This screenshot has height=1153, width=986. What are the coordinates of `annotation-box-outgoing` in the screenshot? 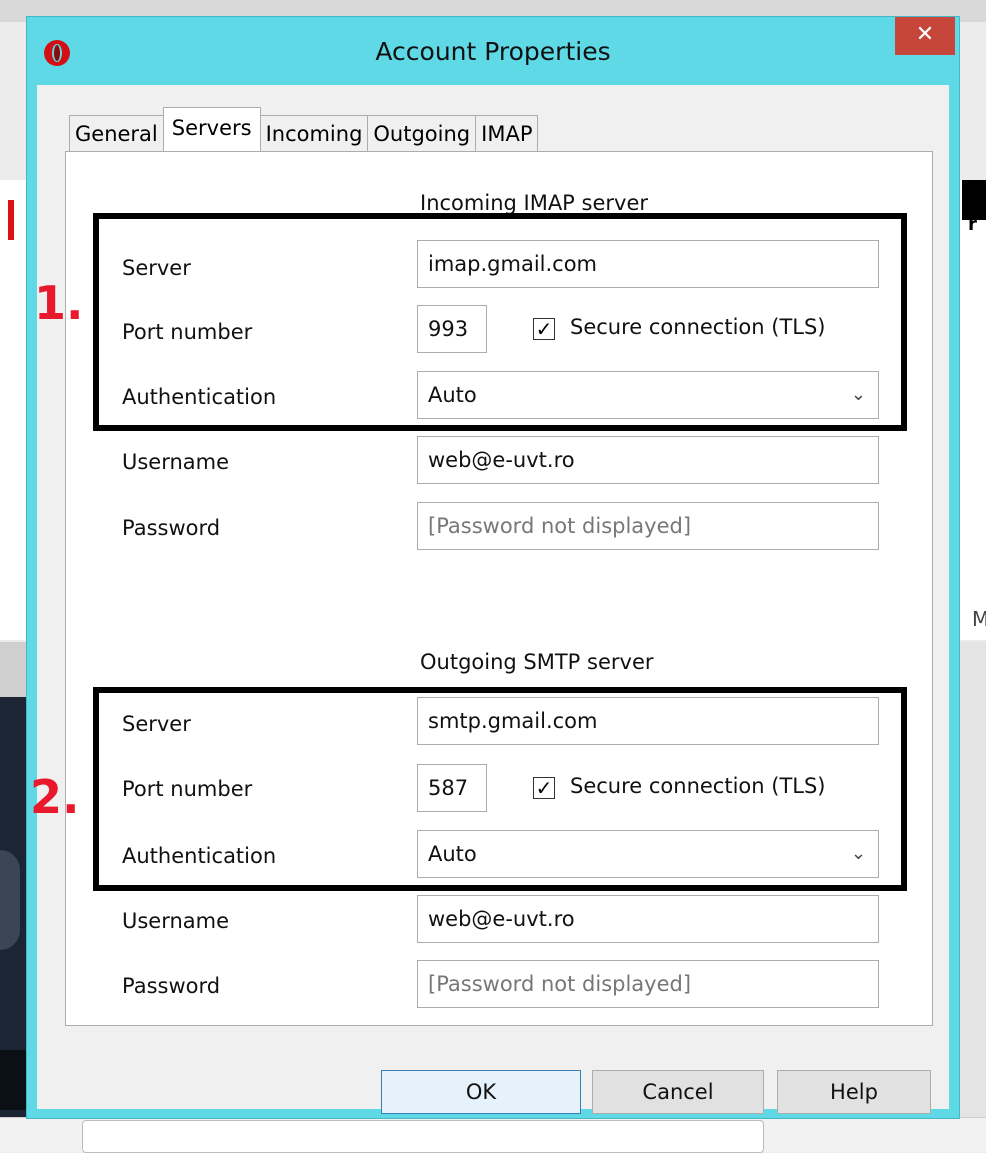 It's located at (500, 789).